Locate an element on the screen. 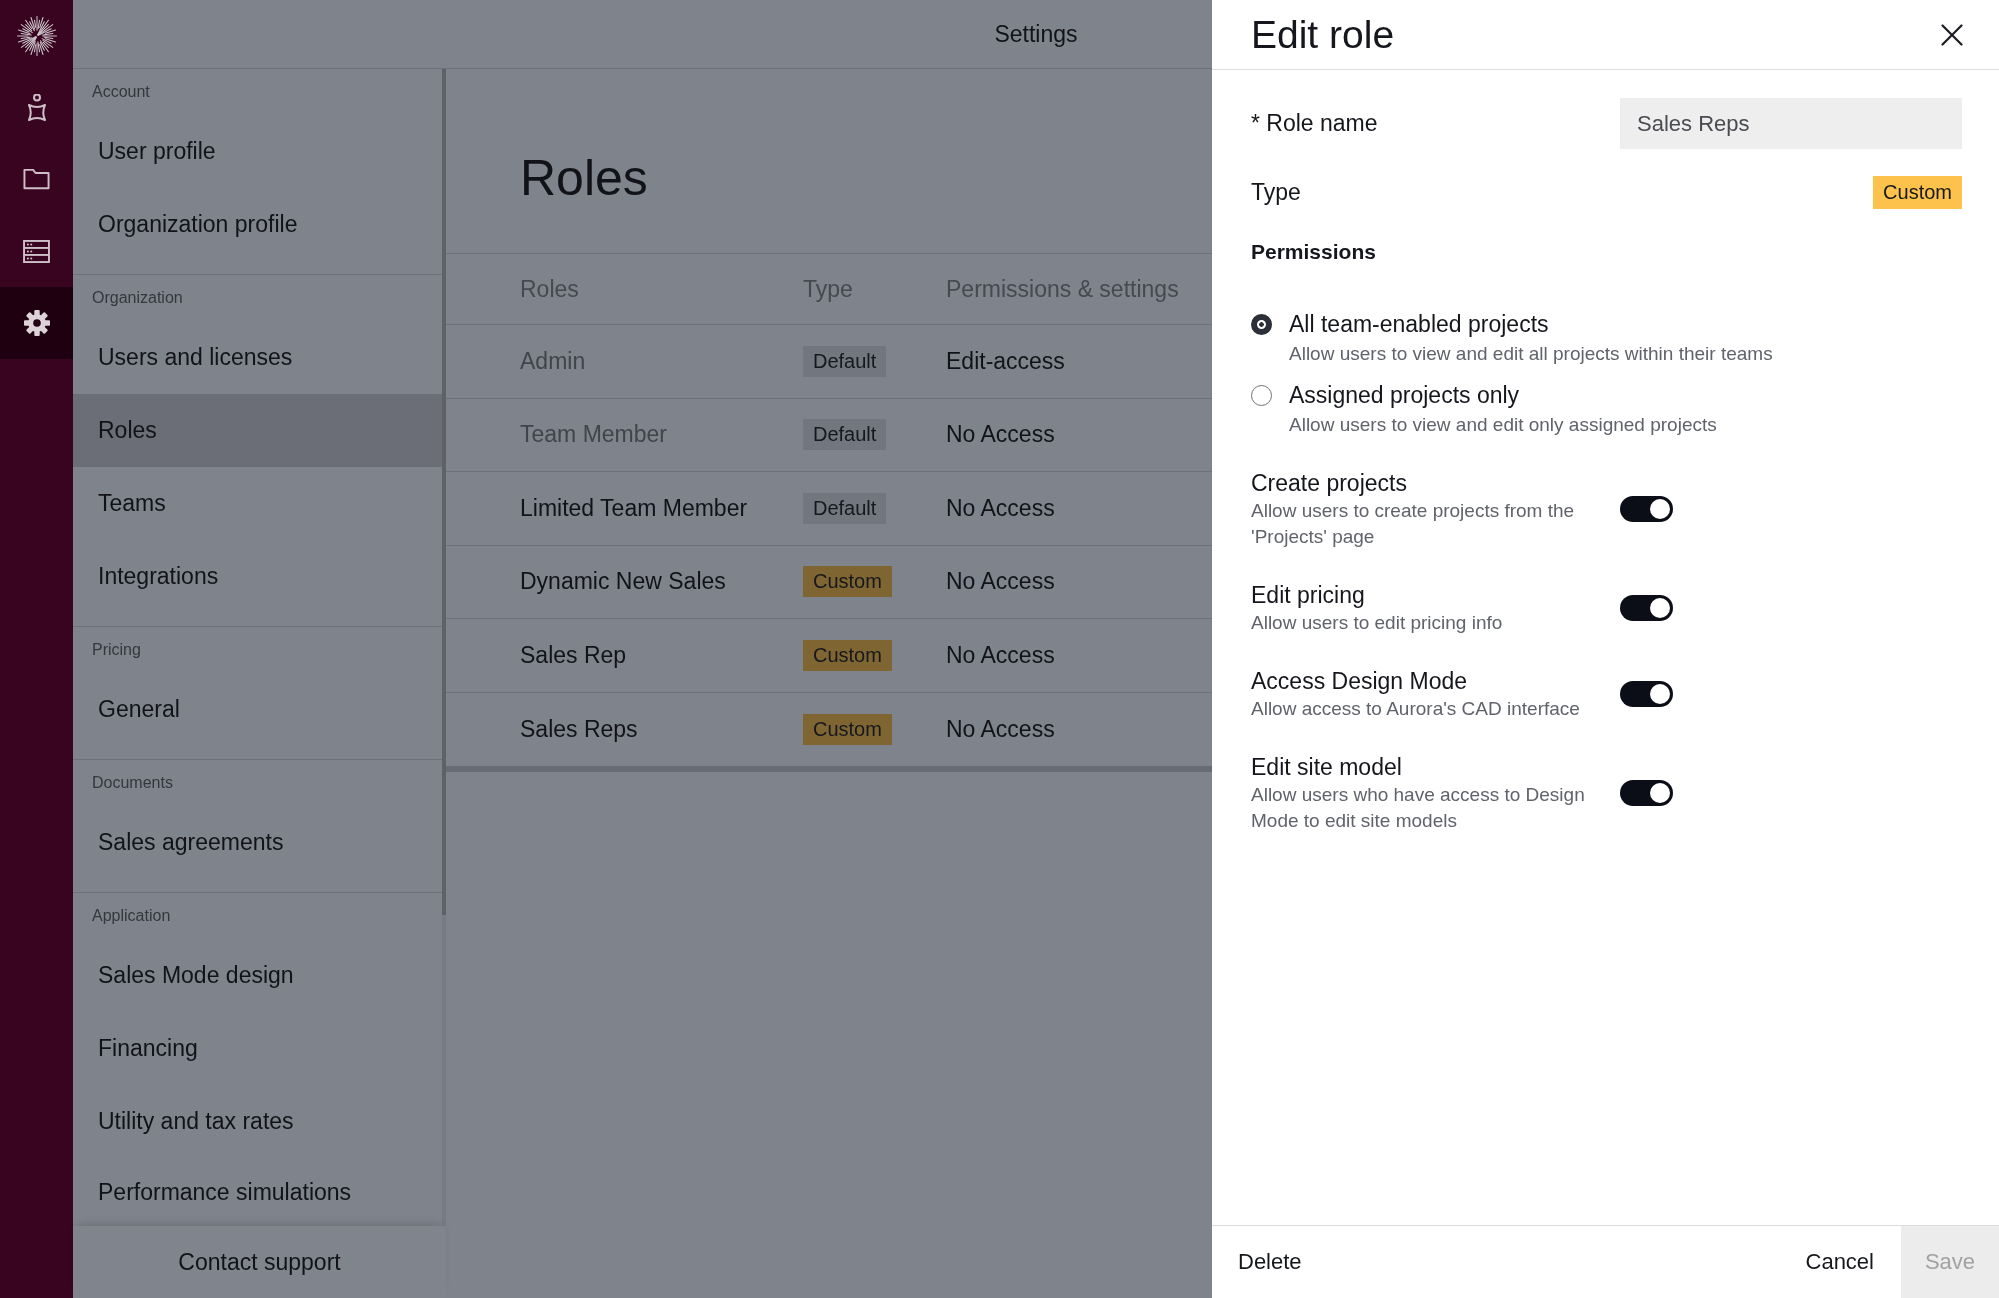  section-label: Account is located at coordinates (121, 92).